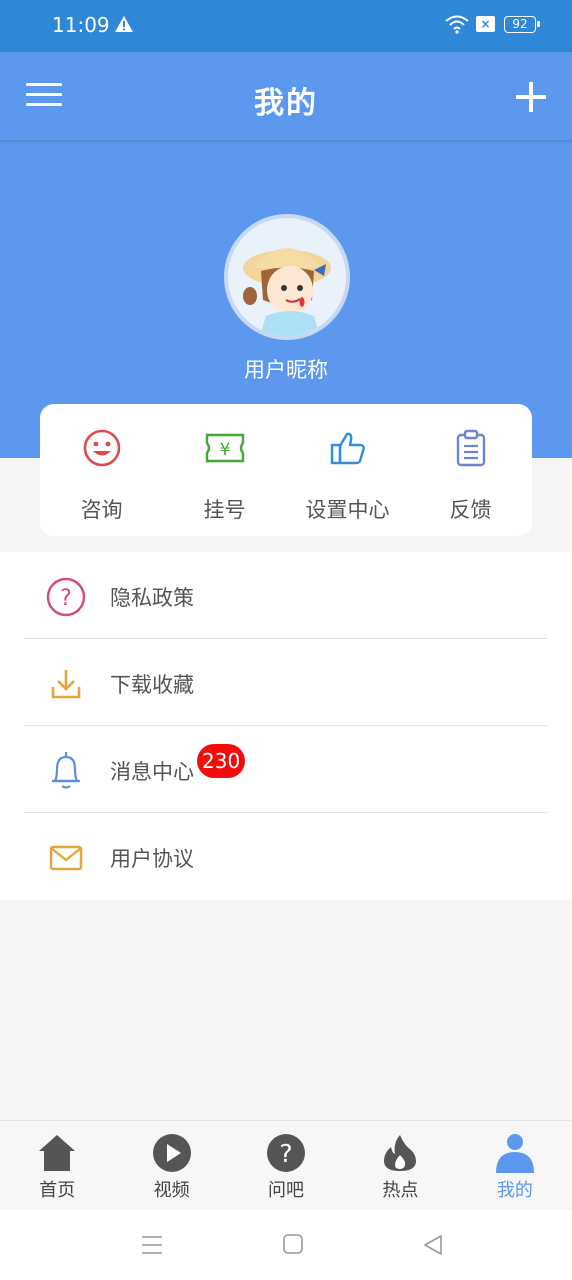 Image resolution: width=572 pixels, height=1280 pixels. Describe the element at coordinates (152, 859) in the screenshot. I see `list-item-label: 用户协议` at that location.